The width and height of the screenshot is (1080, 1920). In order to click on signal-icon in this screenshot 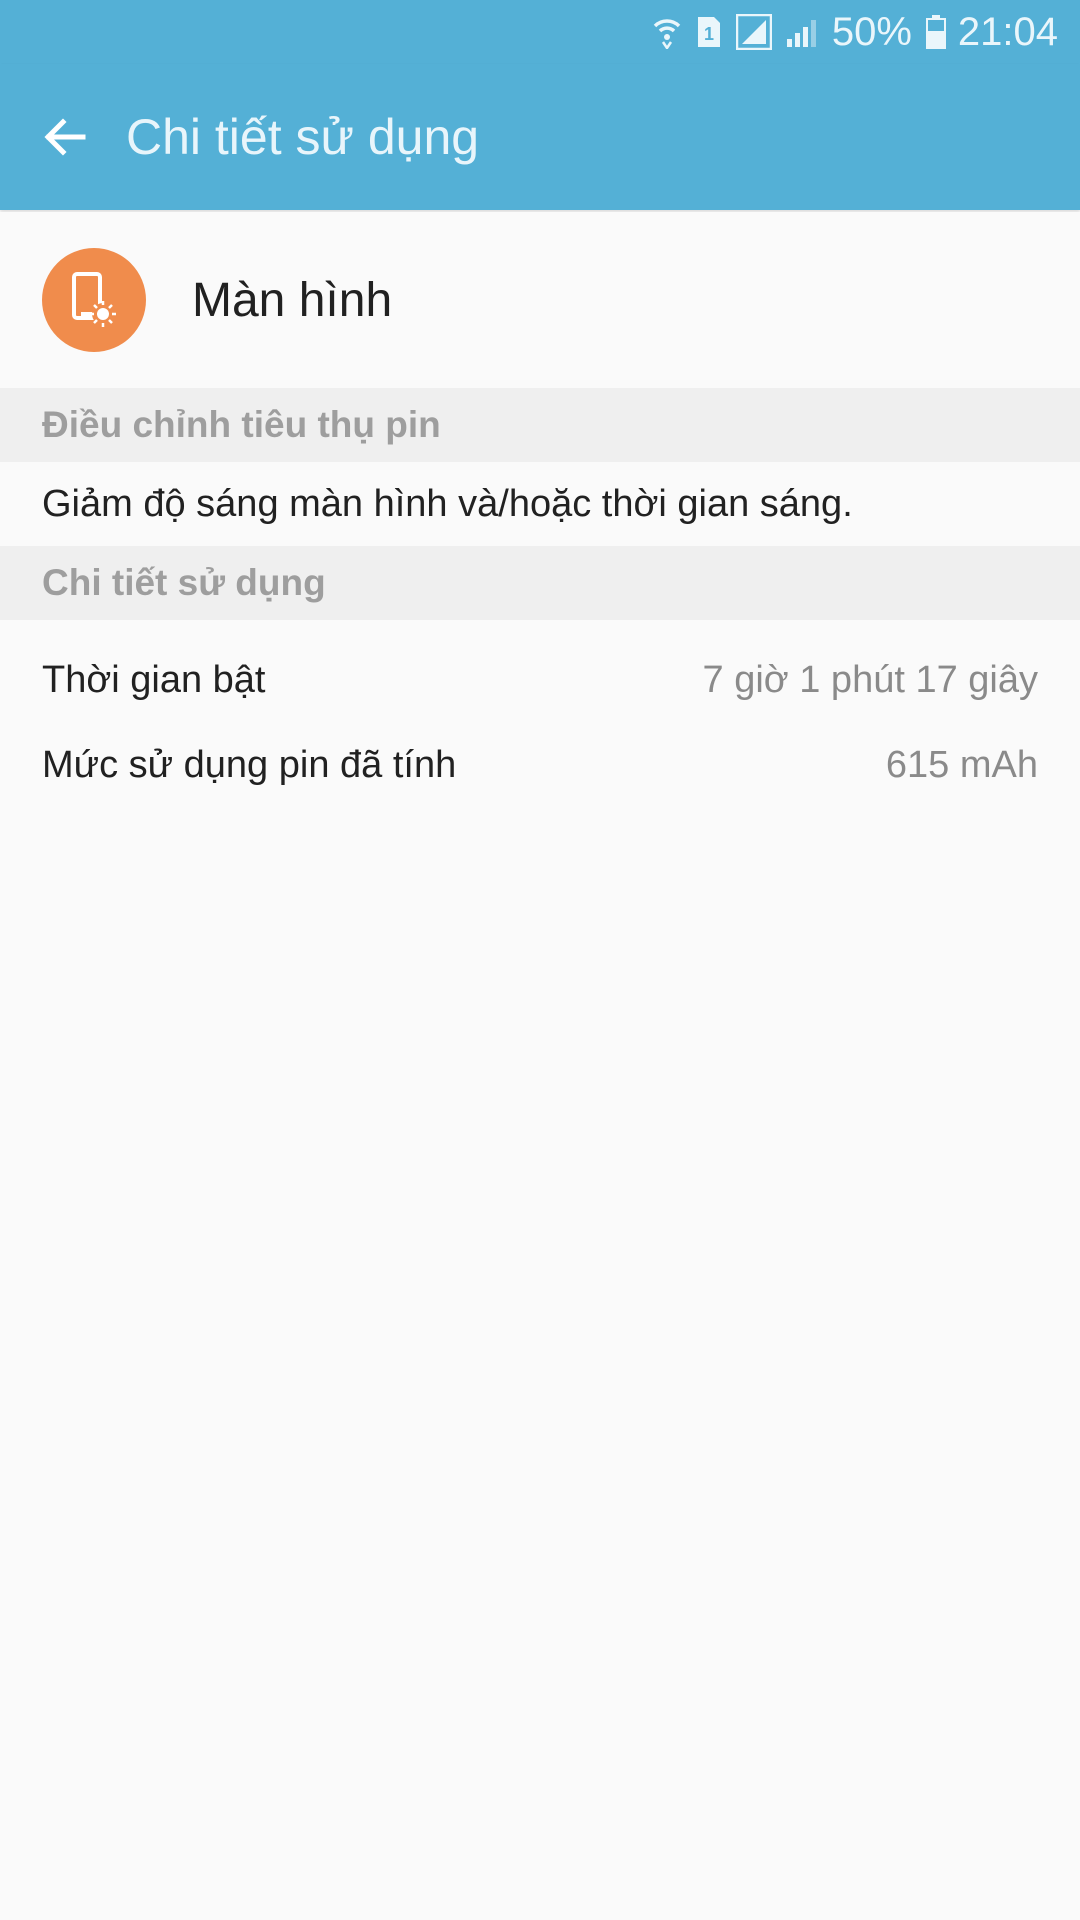, I will do `click(753, 32)`.